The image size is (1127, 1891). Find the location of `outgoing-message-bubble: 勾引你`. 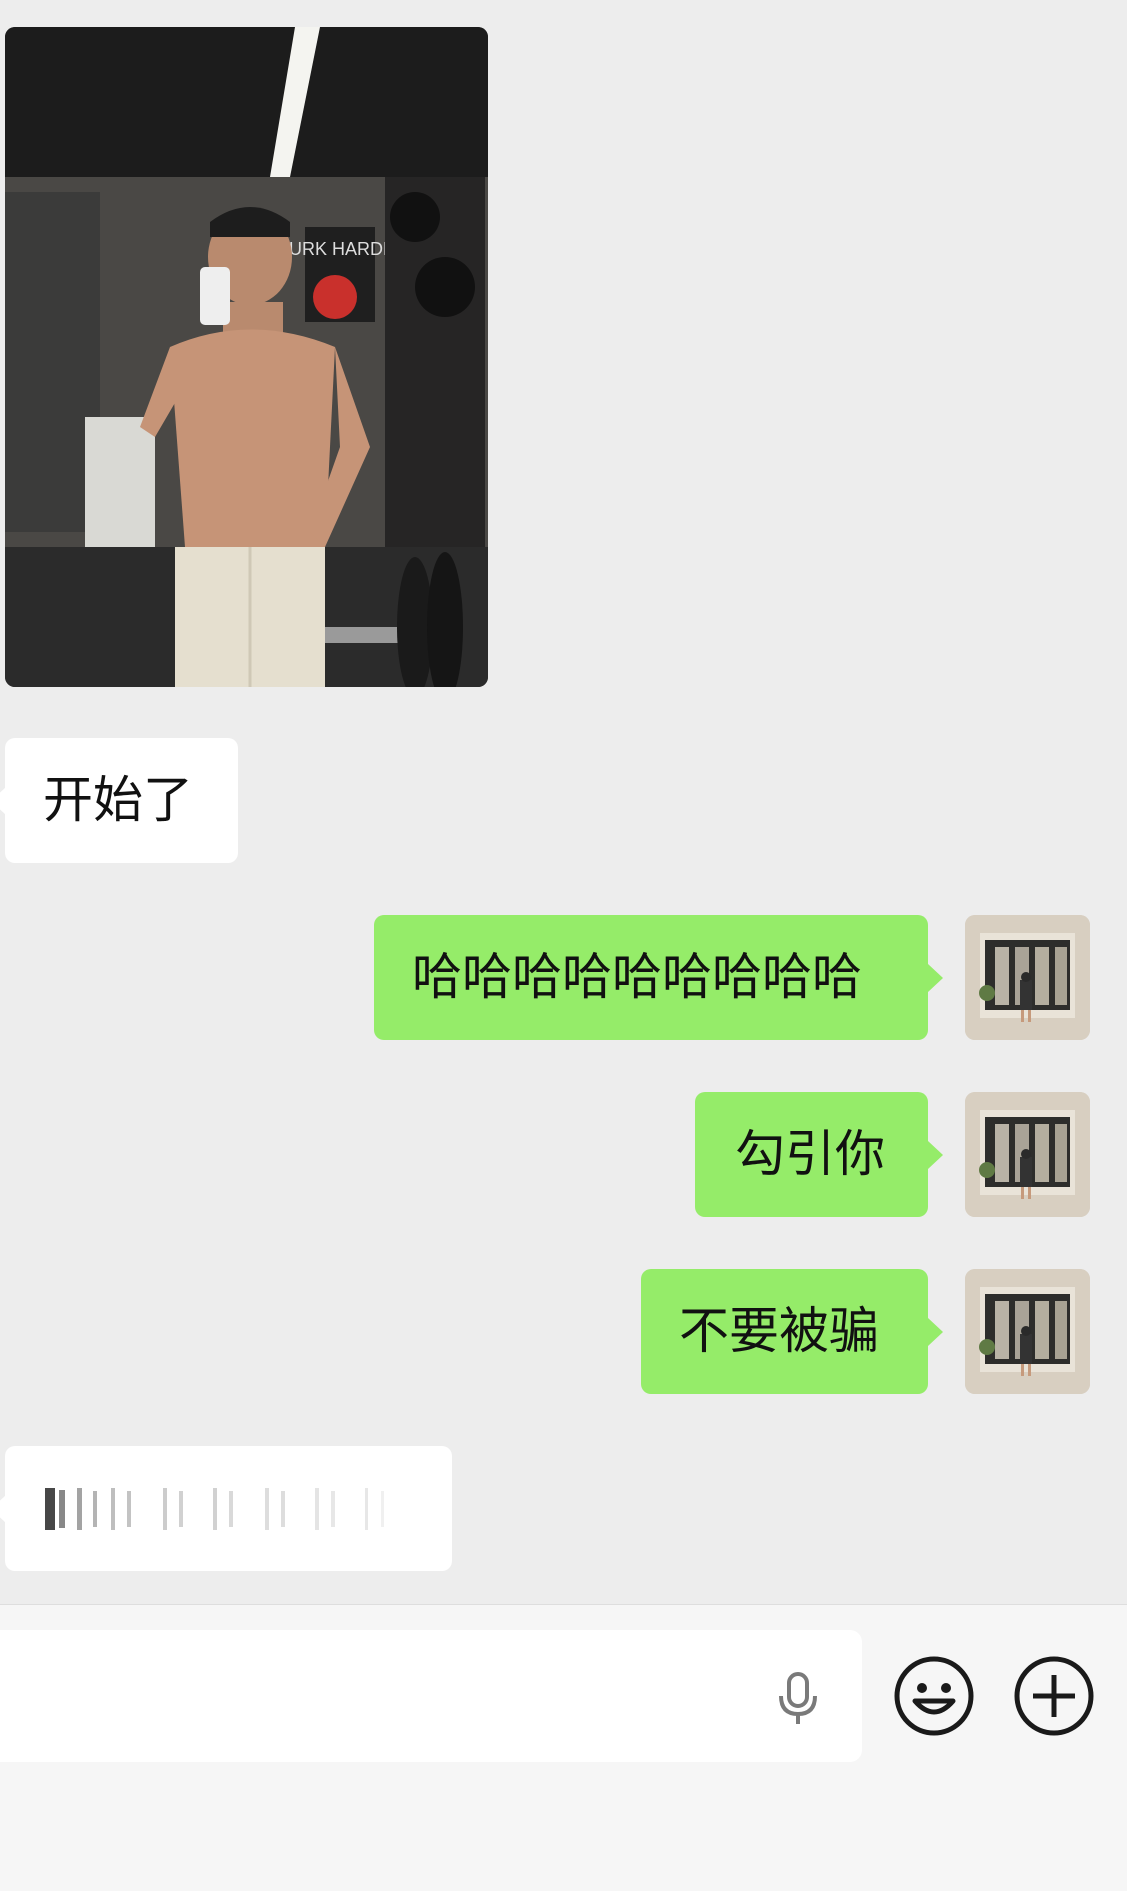

outgoing-message-bubble: 勾引你 is located at coordinates (819, 1154).